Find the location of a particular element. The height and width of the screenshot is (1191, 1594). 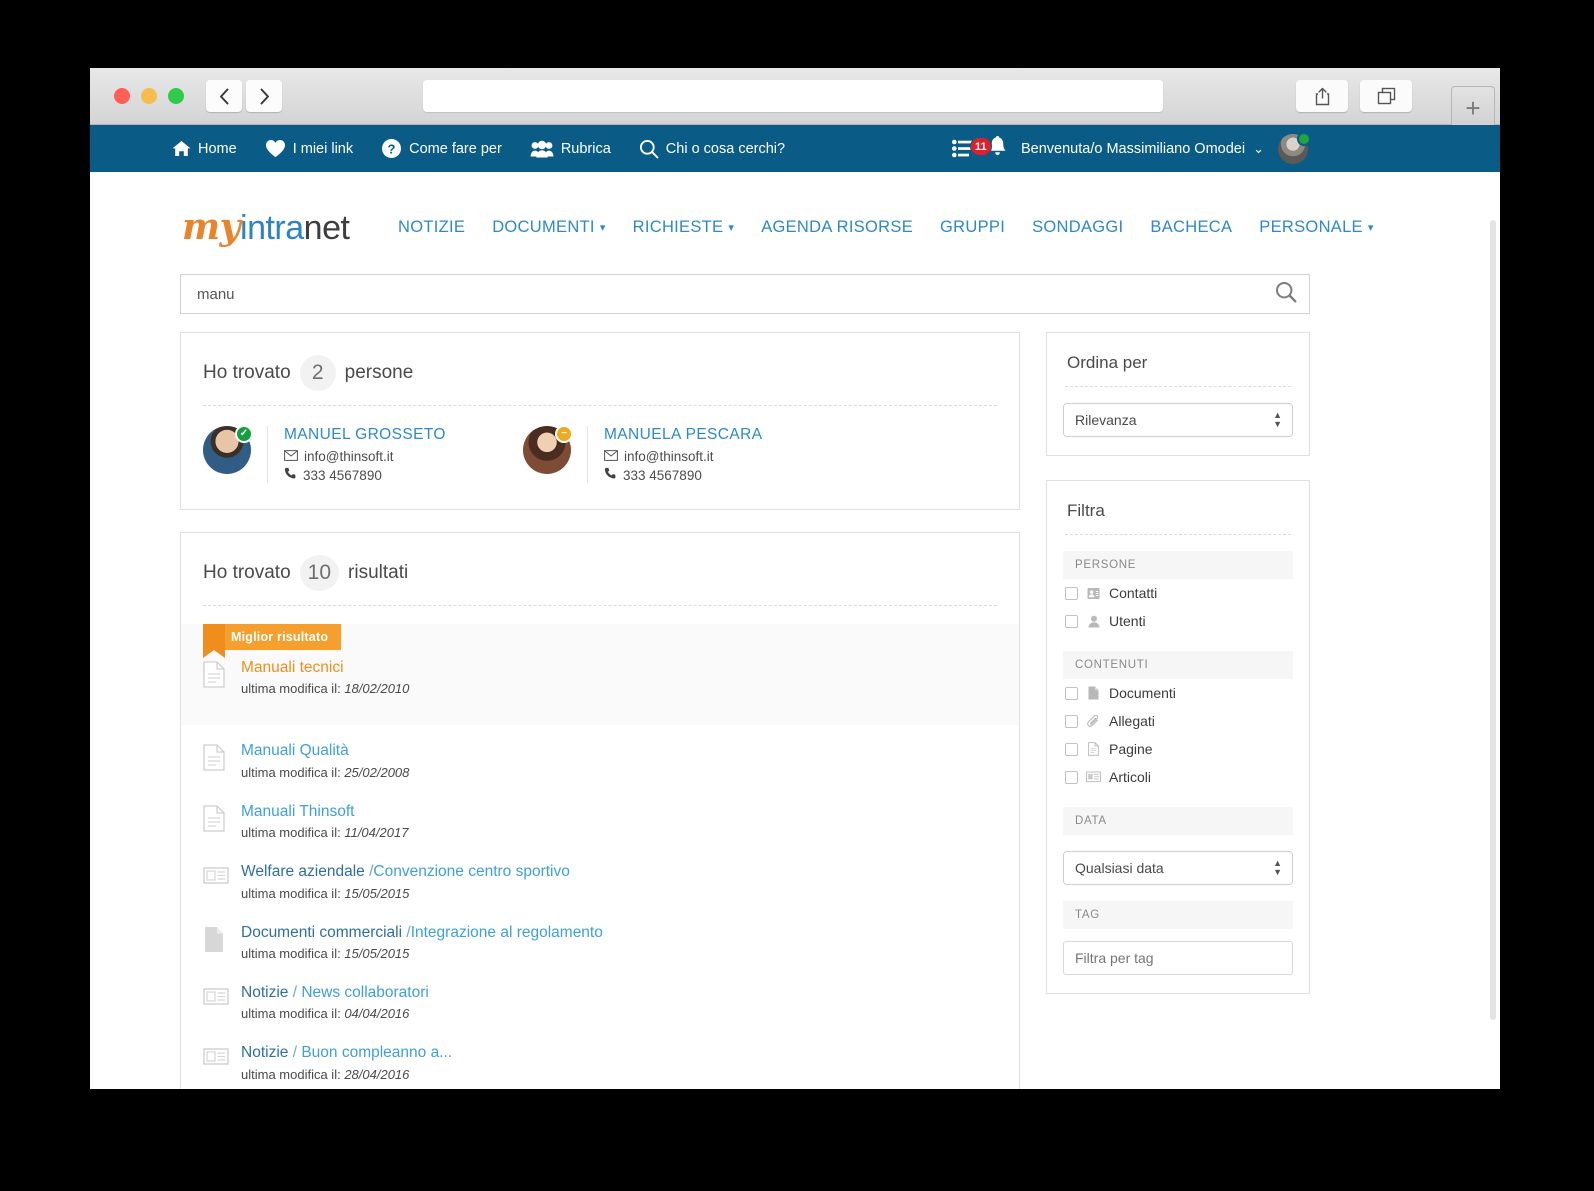

result-meta: ultima modifica il: 04/04/2016 is located at coordinates (335, 1013).